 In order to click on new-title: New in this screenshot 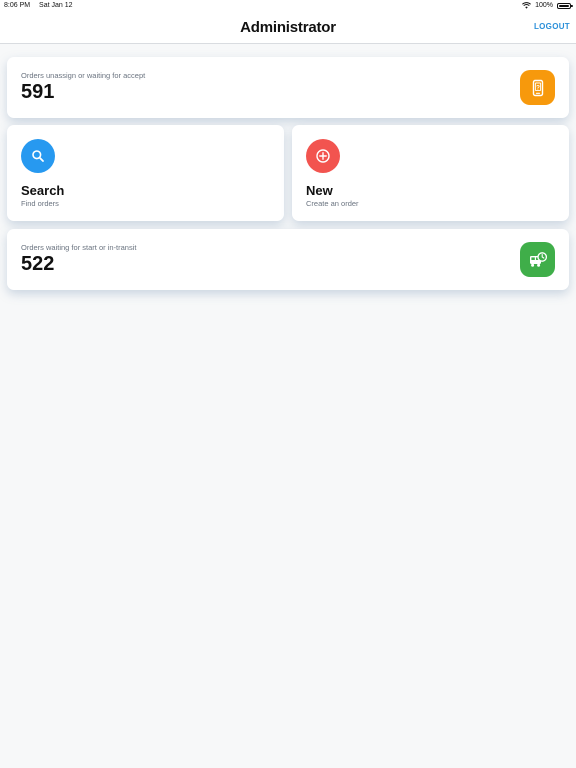, I will do `click(319, 190)`.